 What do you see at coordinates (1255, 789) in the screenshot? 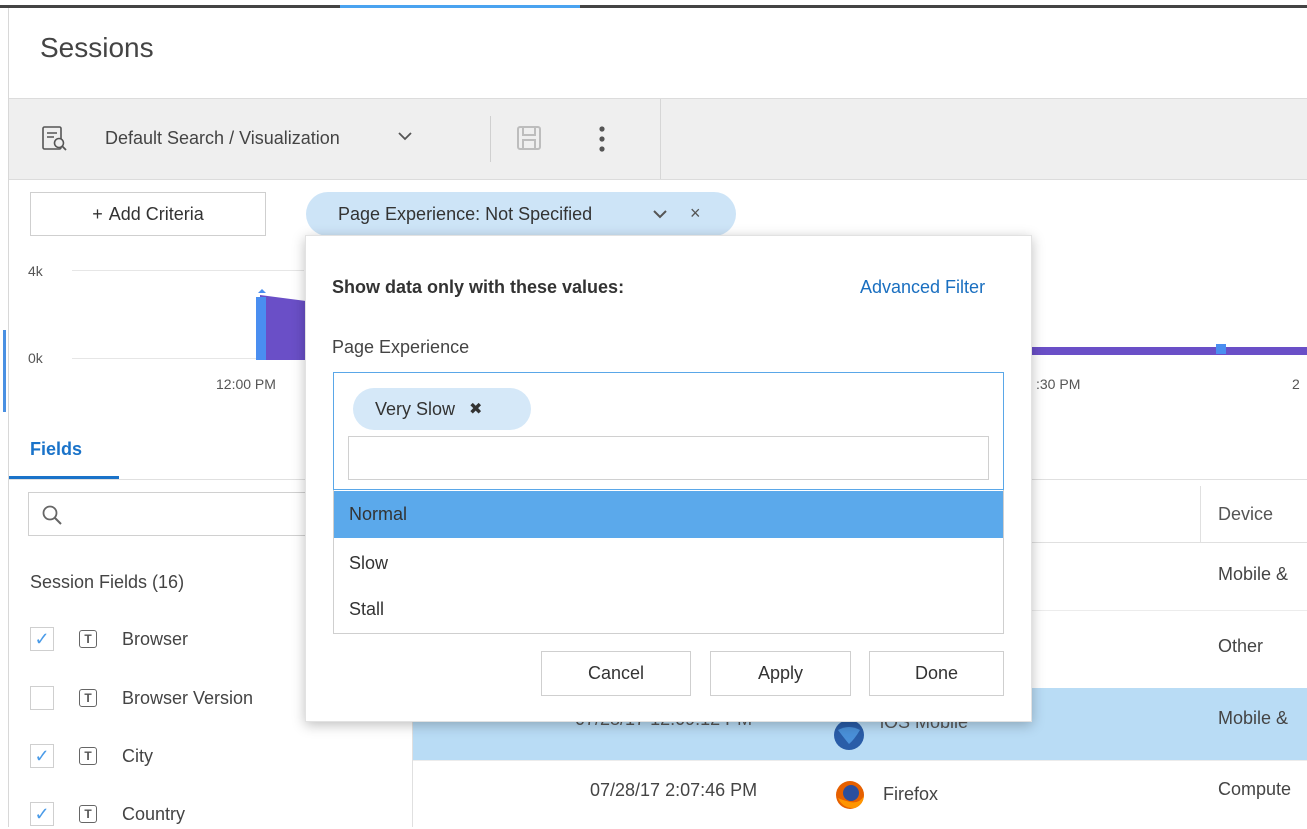
I see `table-cell-device: Compute` at bounding box center [1255, 789].